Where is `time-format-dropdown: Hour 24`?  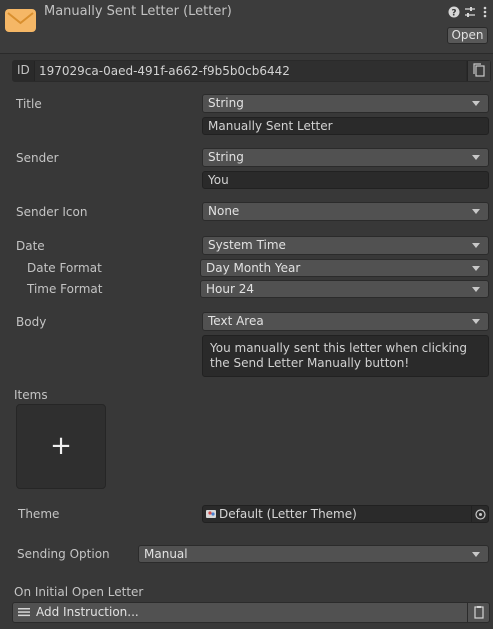
time-format-dropdown: Hour 24 is located at coordinates (344, 289).